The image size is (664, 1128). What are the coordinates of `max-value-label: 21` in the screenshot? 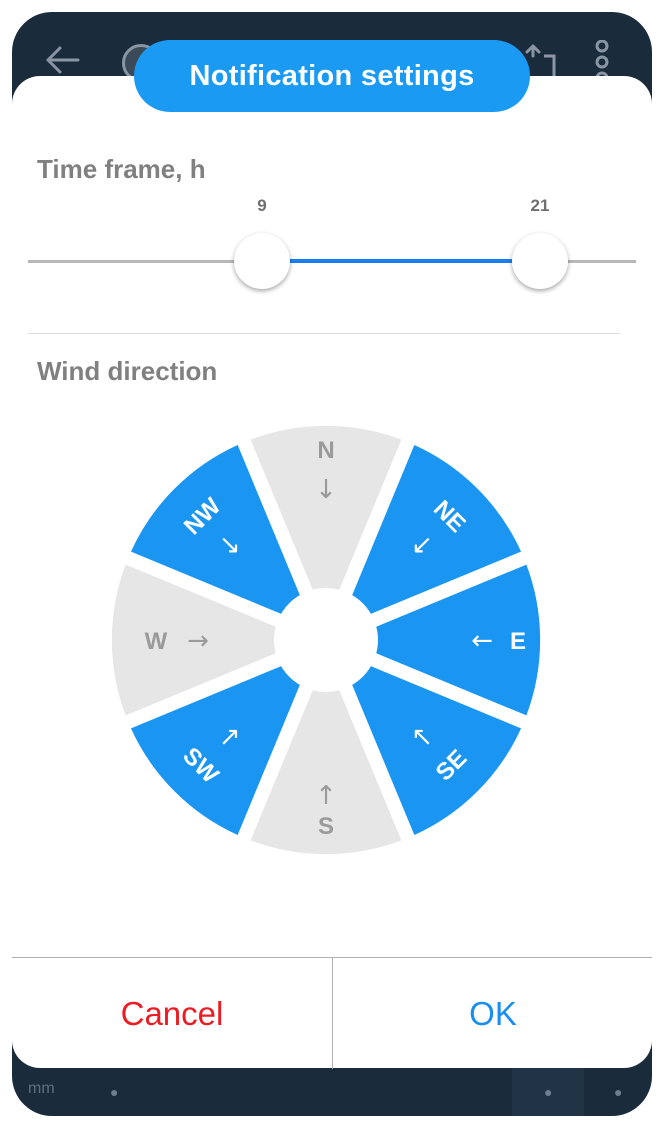 It's located at (540, 205).